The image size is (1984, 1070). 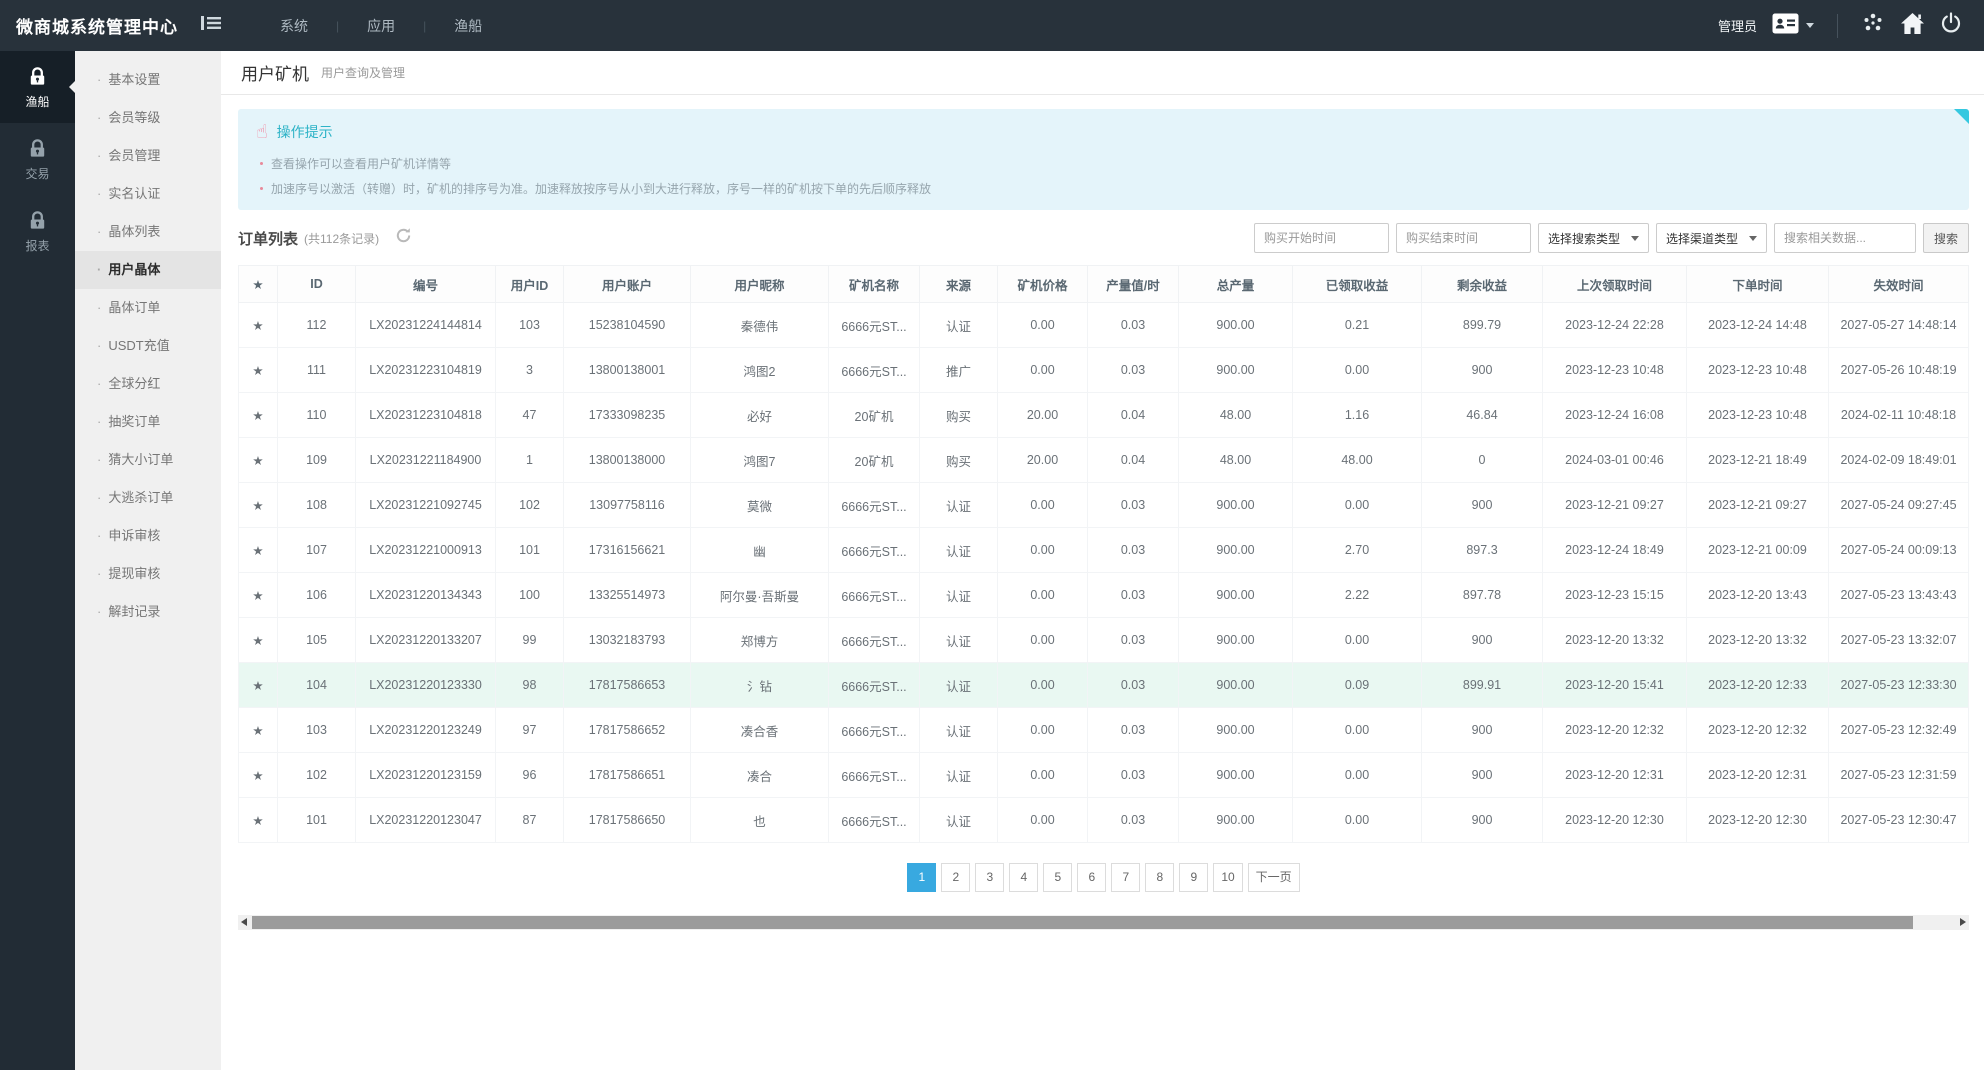 What do you see at coordinates (1228, 877) in the screenshot?
I see `page-button-10: 10` at bounding box center [1228, 877].